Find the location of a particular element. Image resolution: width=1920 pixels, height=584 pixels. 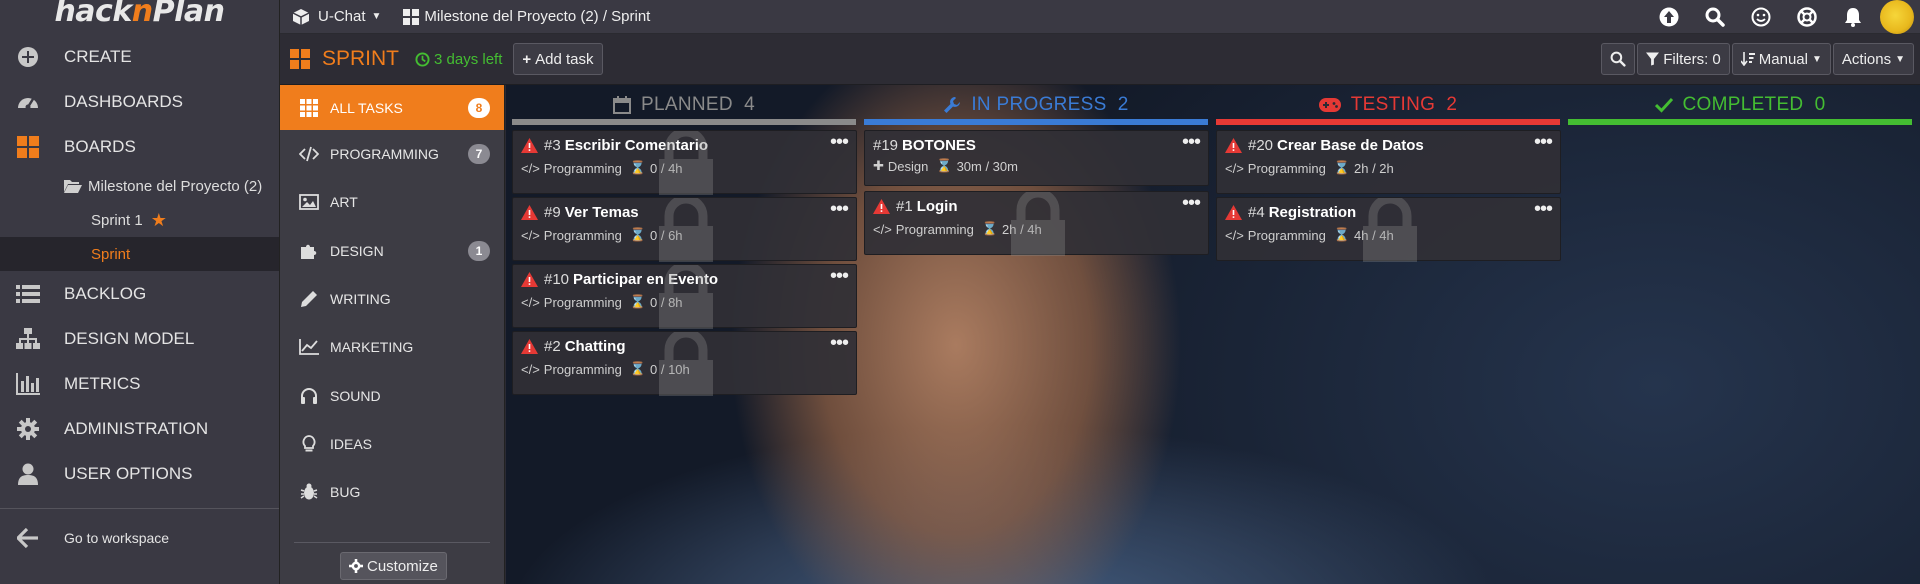

nav-dashboards: DASHBOARDS is located at coordinates (139, 101).